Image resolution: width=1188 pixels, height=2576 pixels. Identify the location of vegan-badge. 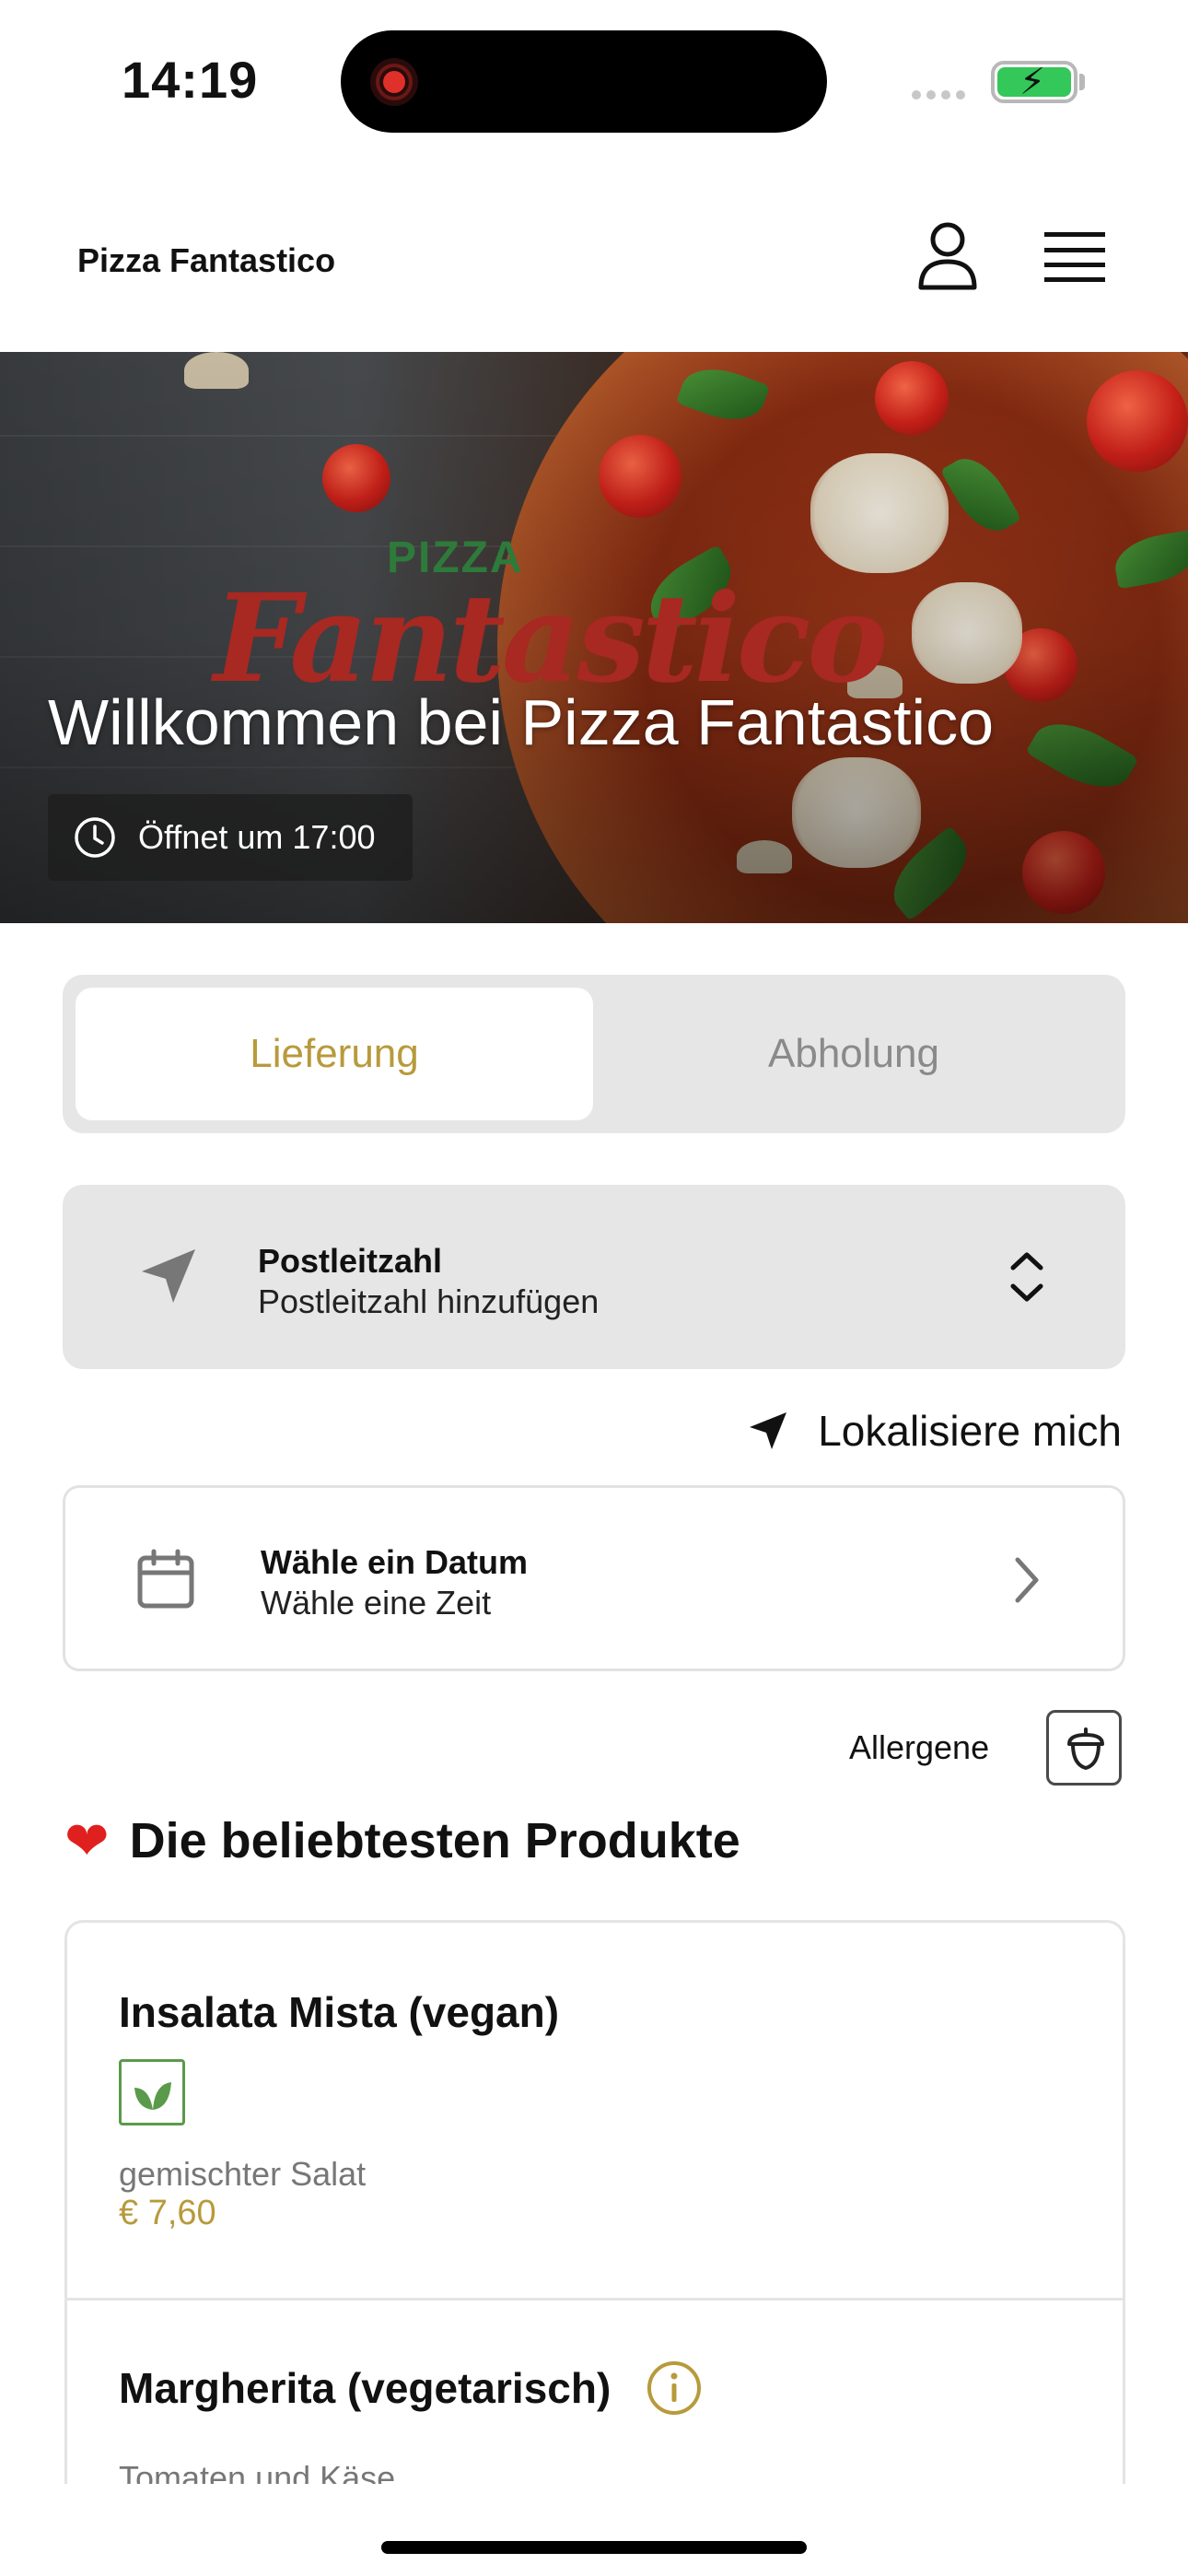
(152, 2092).